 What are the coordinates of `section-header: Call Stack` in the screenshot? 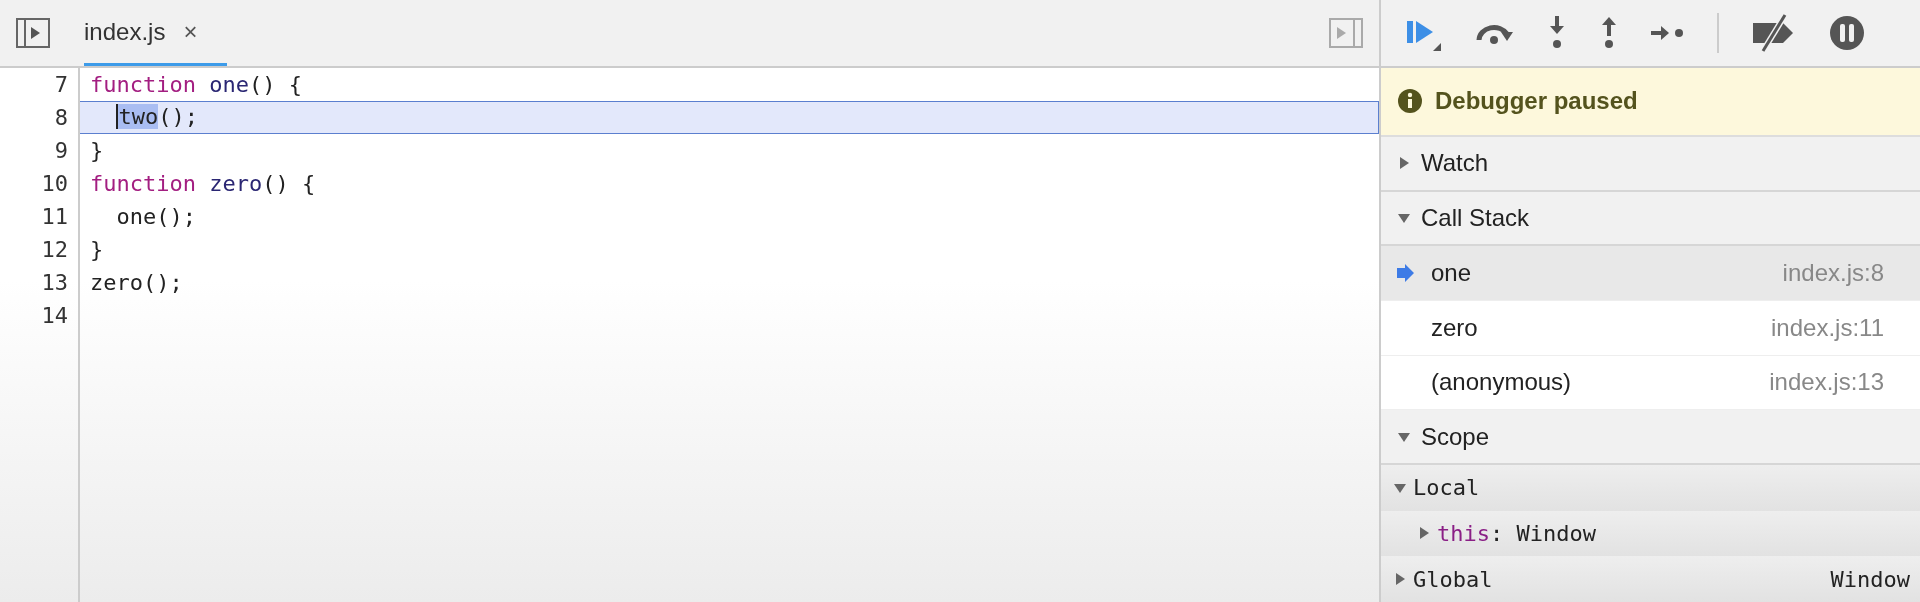 It's located at (1475, 218).